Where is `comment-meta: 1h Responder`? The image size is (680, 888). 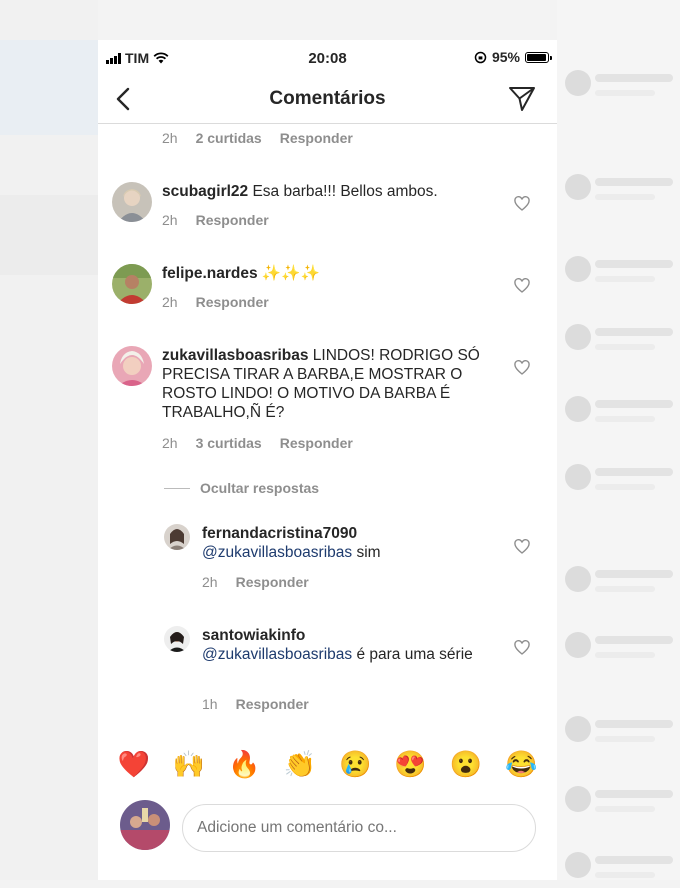
comment-meta: 1h Responder is located at coordinates (255, 704).